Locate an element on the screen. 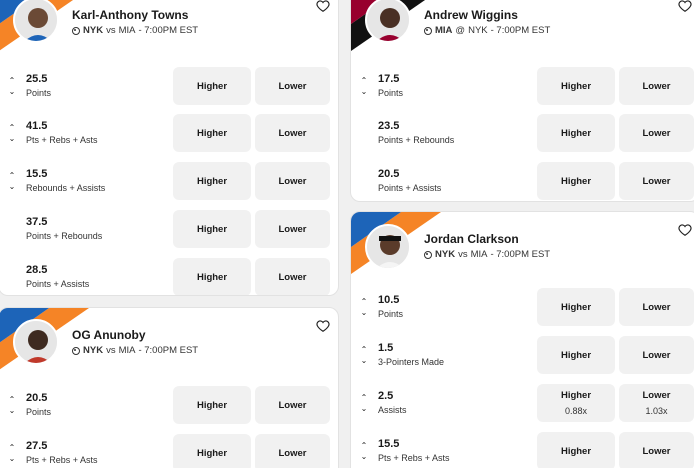  prop-row: 20.5 Points + Assists Higher Lower is located at coordinates (522, 179).